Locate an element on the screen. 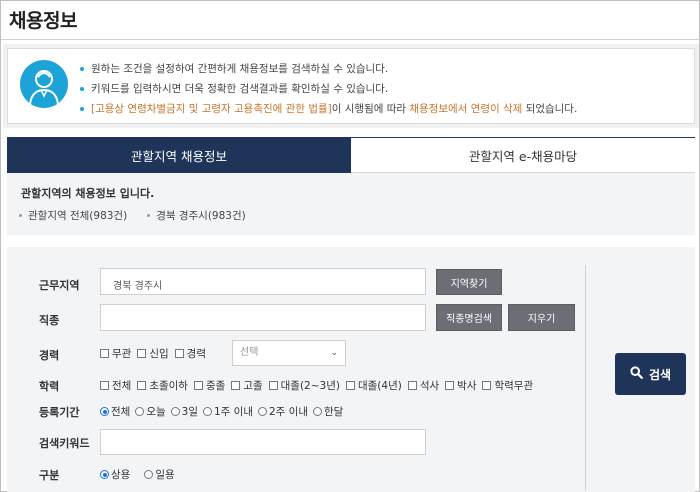  period-radio: 2주 이내 is located at coordinates (283, 411).